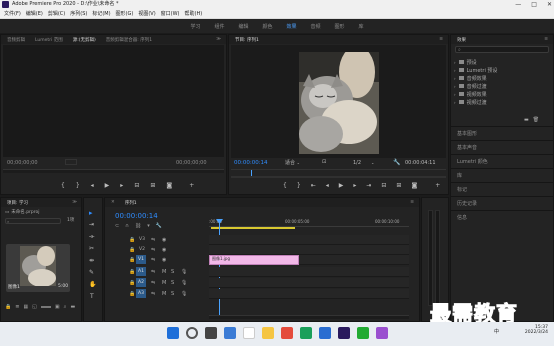 This screenshot has height=346, width=554. I want to click on step-forward-icon: ▸, so click(121, 185).